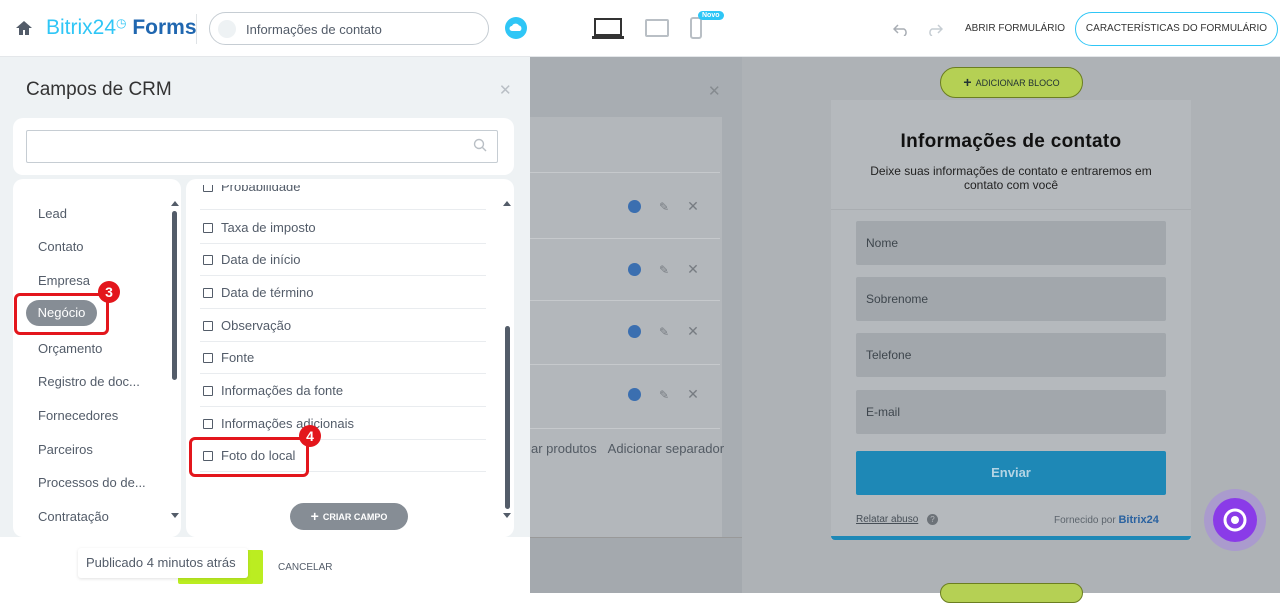 The height and width of the screenshot is (603, 1280). What do you see at coordinates (109, 292) in the screenshot?
I see `step-badge-3: 3` at bounding box center [109, 292].